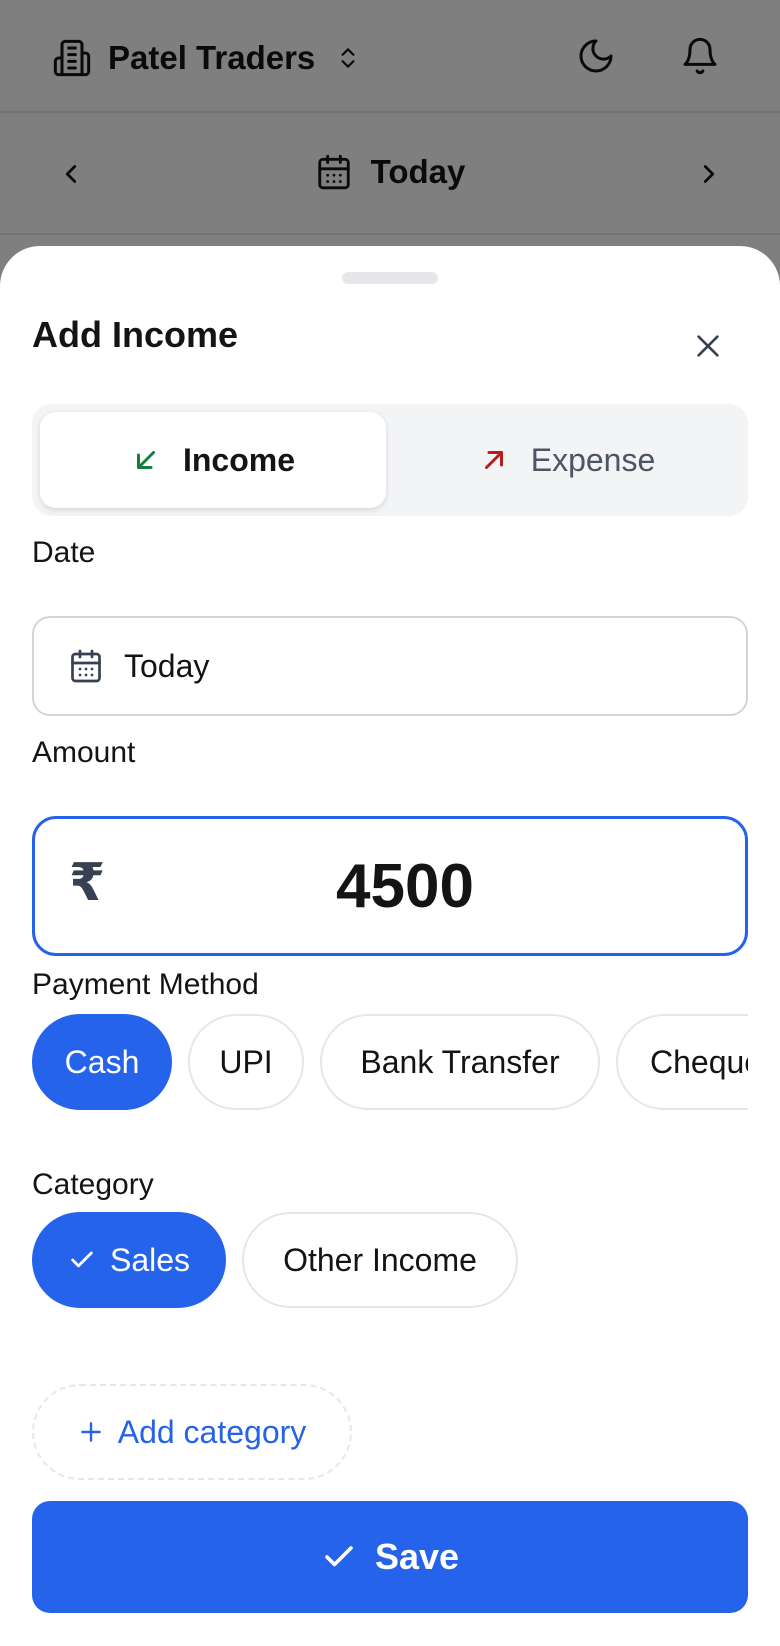 This screenshot has height=1646, width=780. Describe the element at coordinates (84, 752) in the screenshot. I see `amount-label: Amount` at that location.